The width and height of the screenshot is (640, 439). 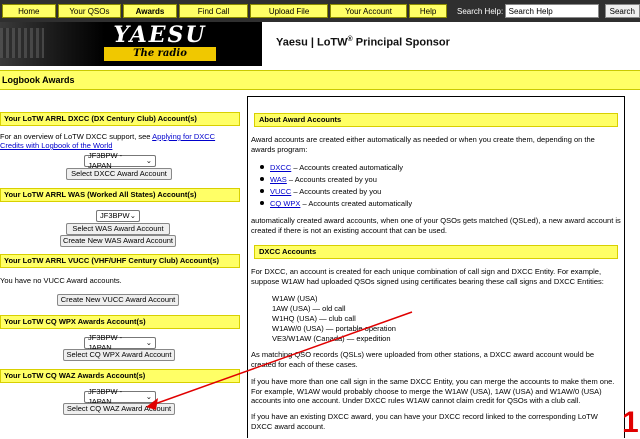 What do you see at coordinates (336, 203) in the screenshot?
I see `bullet-cq-wpx: CQ WPX – Accounts created automatically` at bounding box center [336, 203].